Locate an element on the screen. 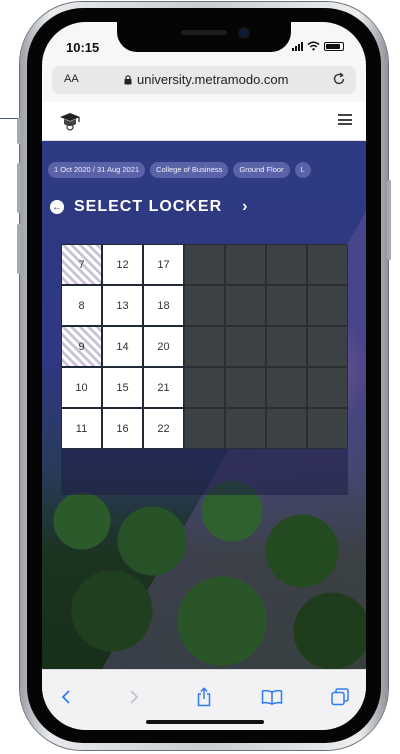 Image resolution: width=400 pixels, height=754 pixels. bookmarks-icon is located at coordinates (272, 697).